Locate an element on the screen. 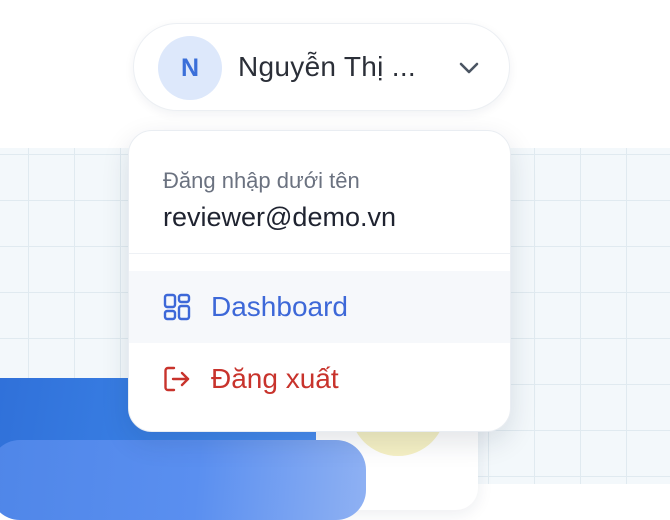 The width and height of the screenshot is (670, 520). logout-icon is located at coordinates (177, 379).